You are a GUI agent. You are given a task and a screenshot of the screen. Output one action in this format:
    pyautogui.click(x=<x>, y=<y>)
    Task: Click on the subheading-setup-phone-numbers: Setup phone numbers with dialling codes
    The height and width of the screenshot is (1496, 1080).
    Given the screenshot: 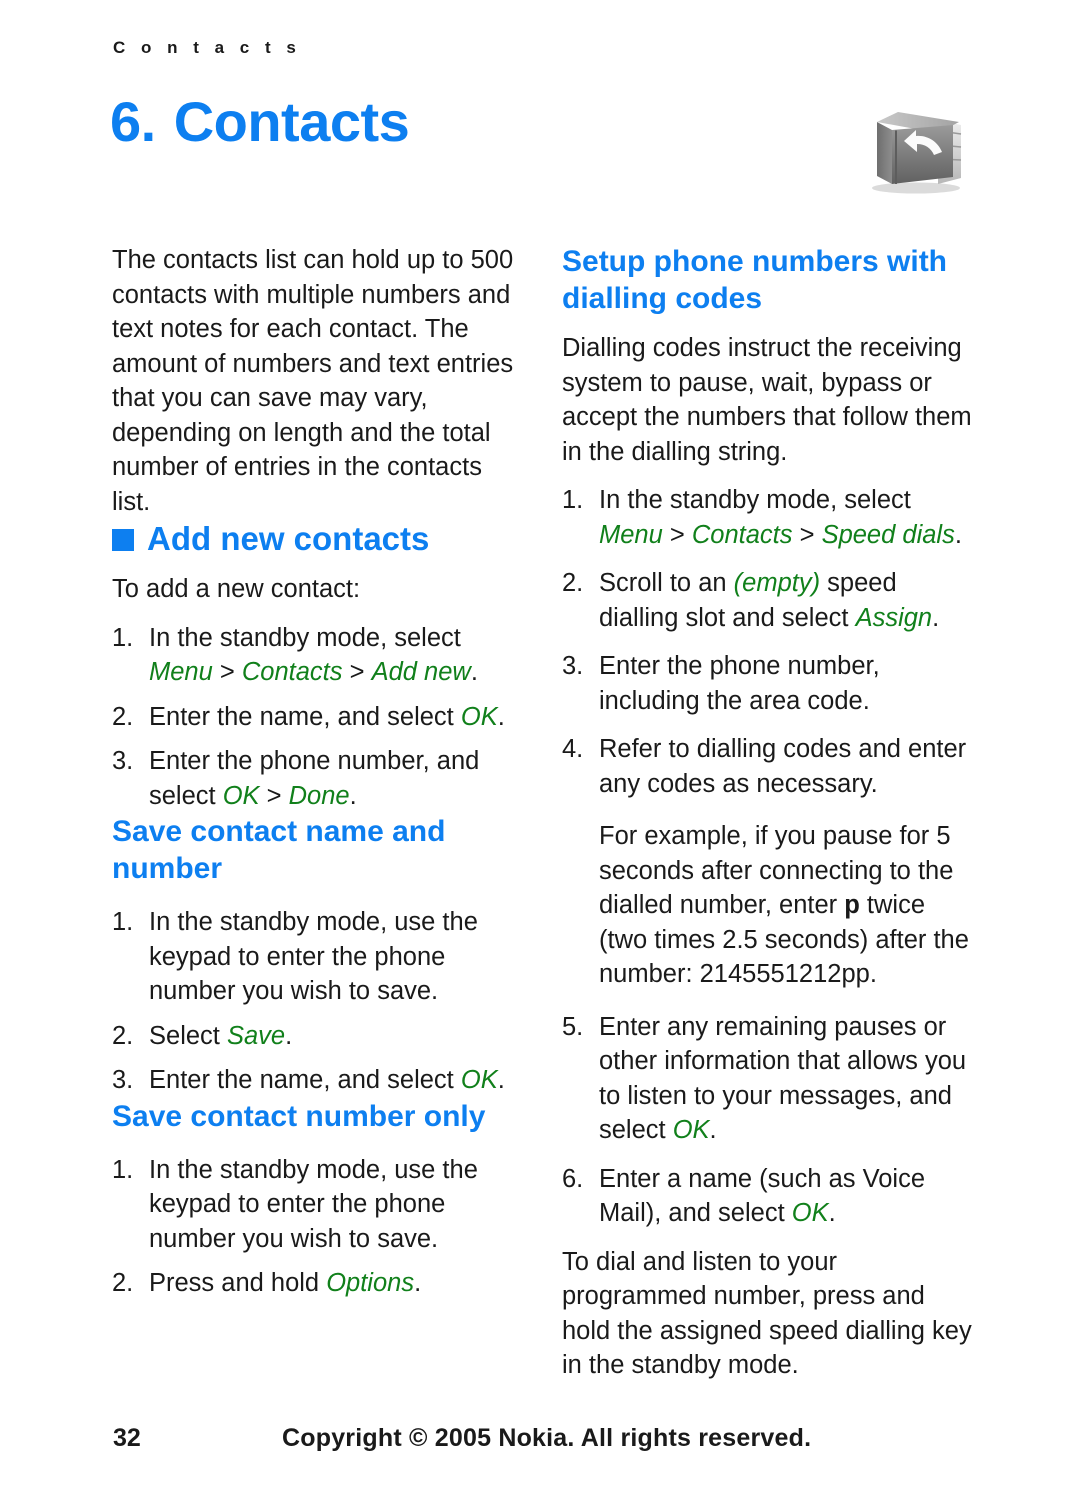 What is the action you would take?
    pyautogui.click(x=755, y=280)
    